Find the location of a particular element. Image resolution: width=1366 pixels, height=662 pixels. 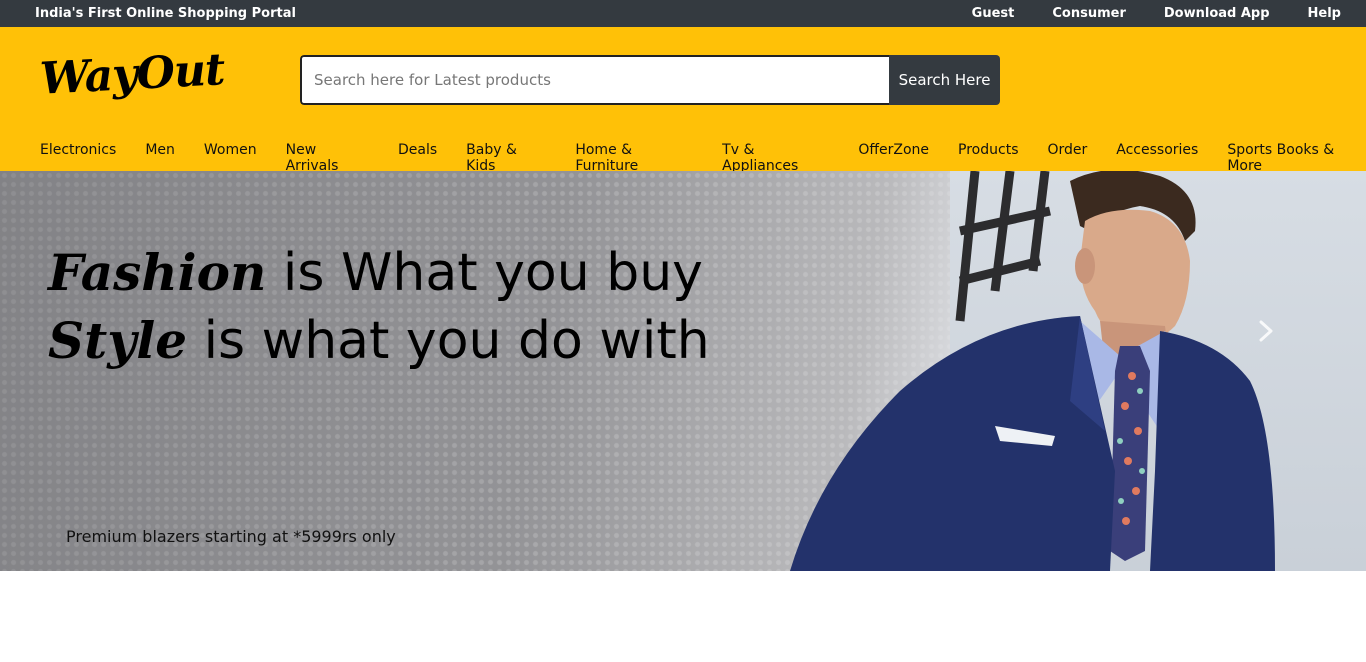

download-app-link: Download App is located at coordinates (1217, 13).